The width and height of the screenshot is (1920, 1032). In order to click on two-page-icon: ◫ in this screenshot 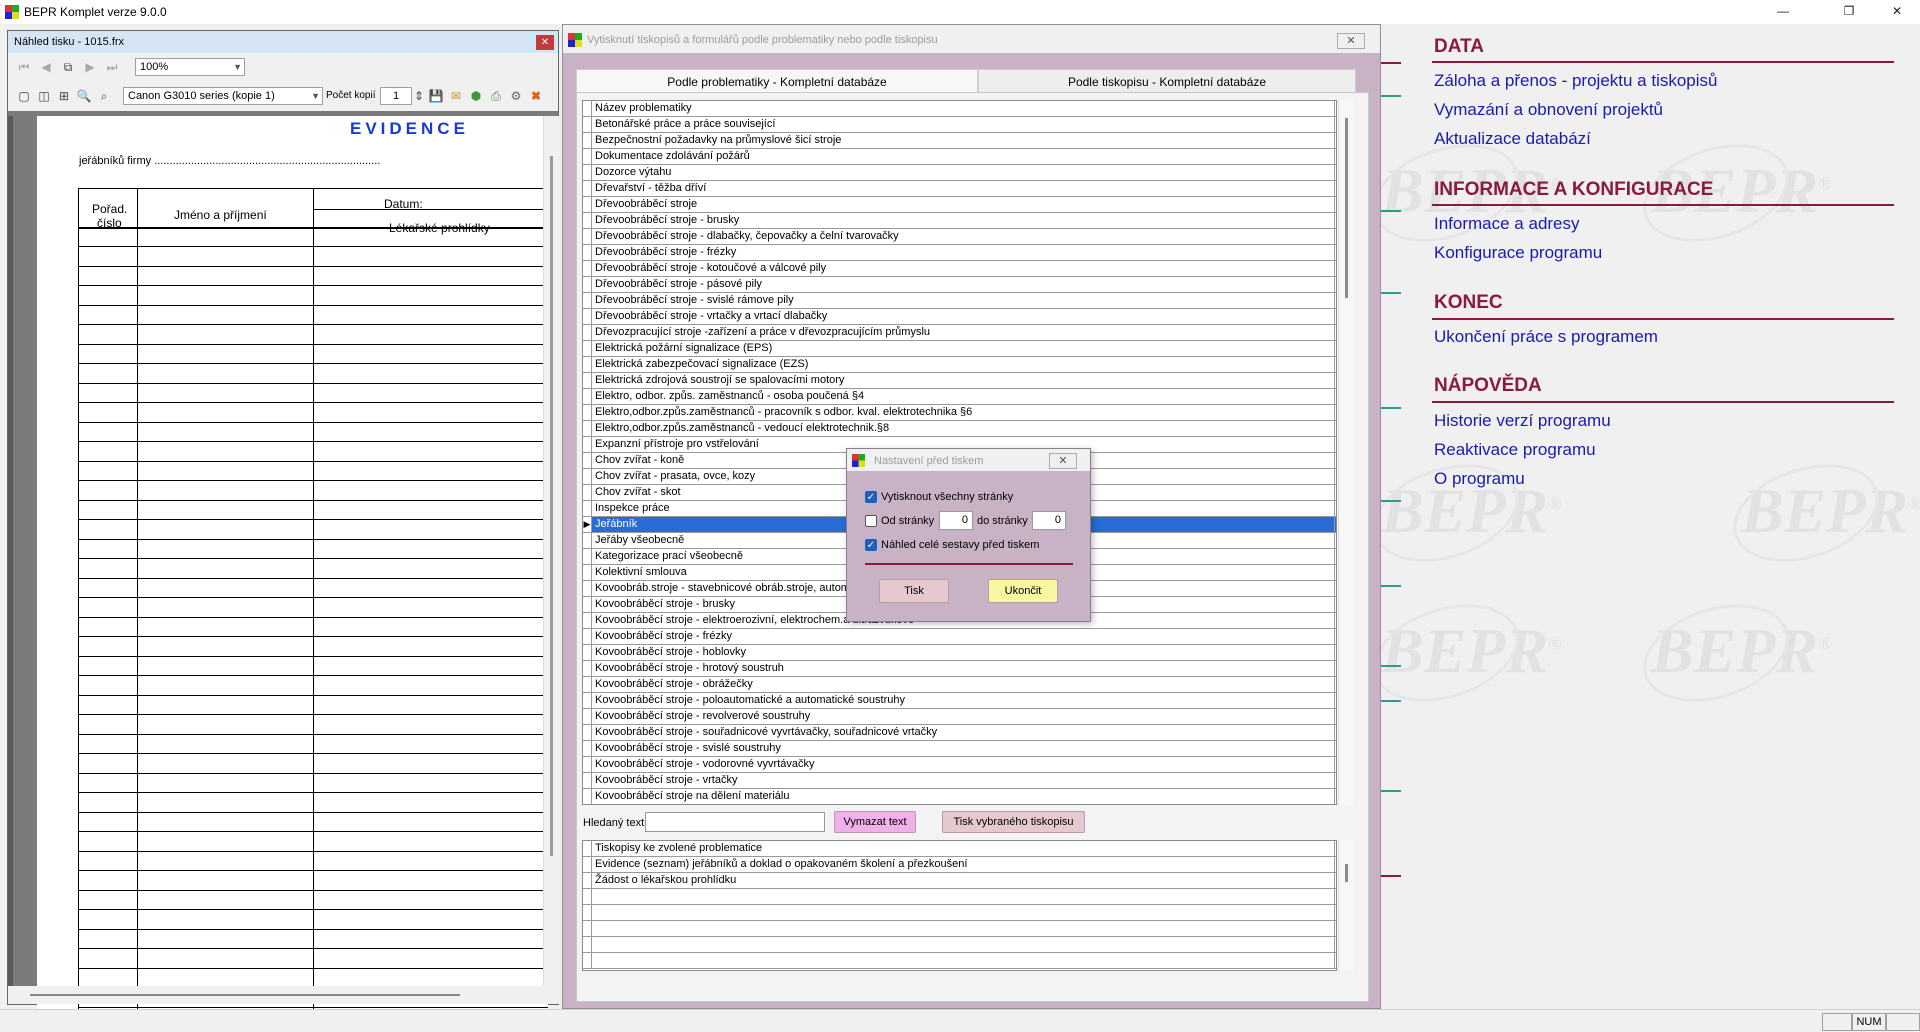, I will do `click(44, 96)`.